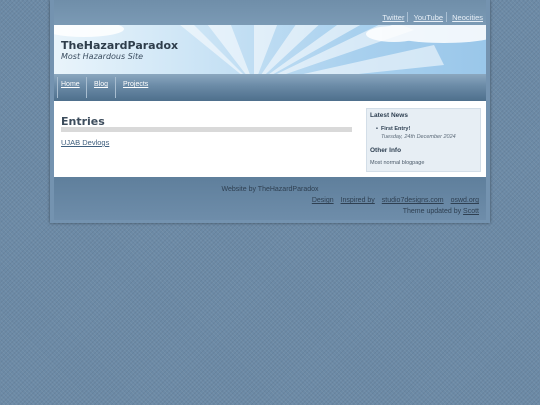 The image size is (540, 405). What do you see at coordinates (418, 137) in the screenshot?
I see `news-item-date: Tuesday, 24th December 2024` at bounding box center [418, 137].